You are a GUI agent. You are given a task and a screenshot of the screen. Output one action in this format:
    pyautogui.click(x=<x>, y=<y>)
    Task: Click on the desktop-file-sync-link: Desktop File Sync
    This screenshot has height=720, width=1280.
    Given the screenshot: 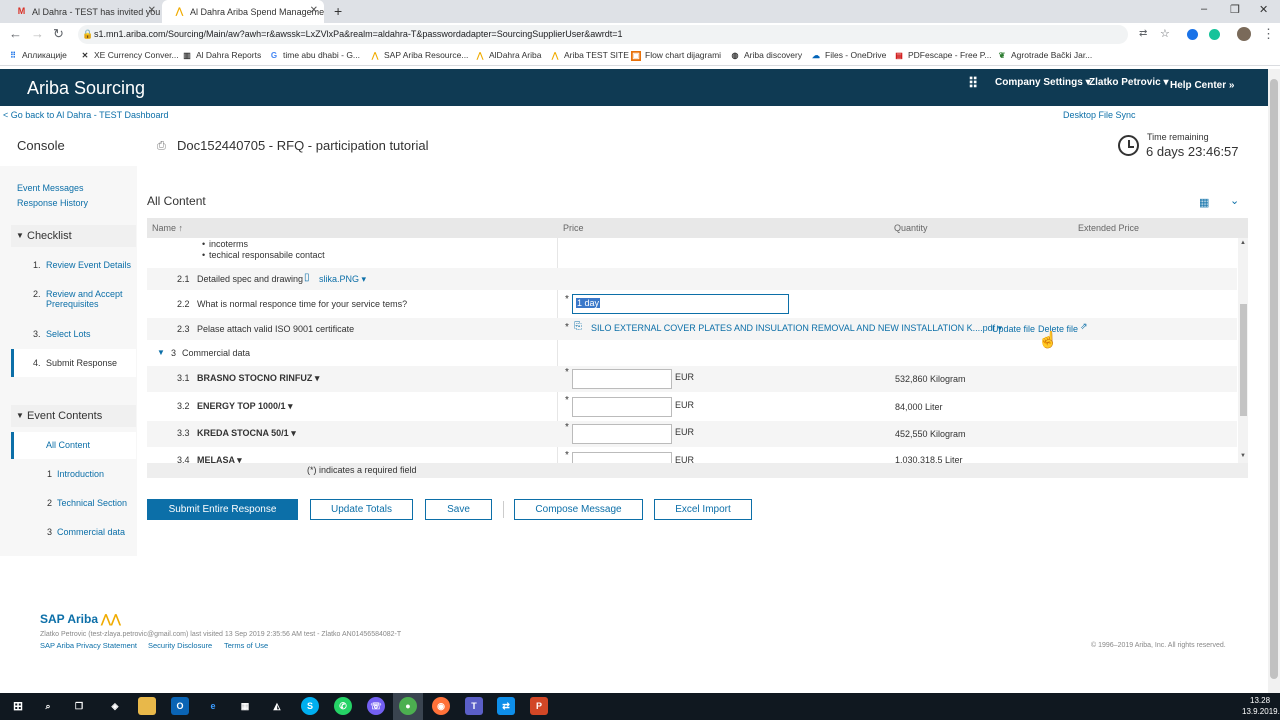 What is the action you would take?
    pyautogui.click(x=1099, y=115)
    